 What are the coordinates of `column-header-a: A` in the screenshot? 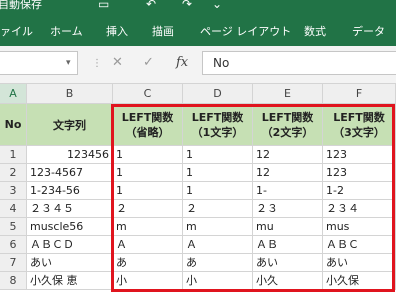 It's located at (13, 94).